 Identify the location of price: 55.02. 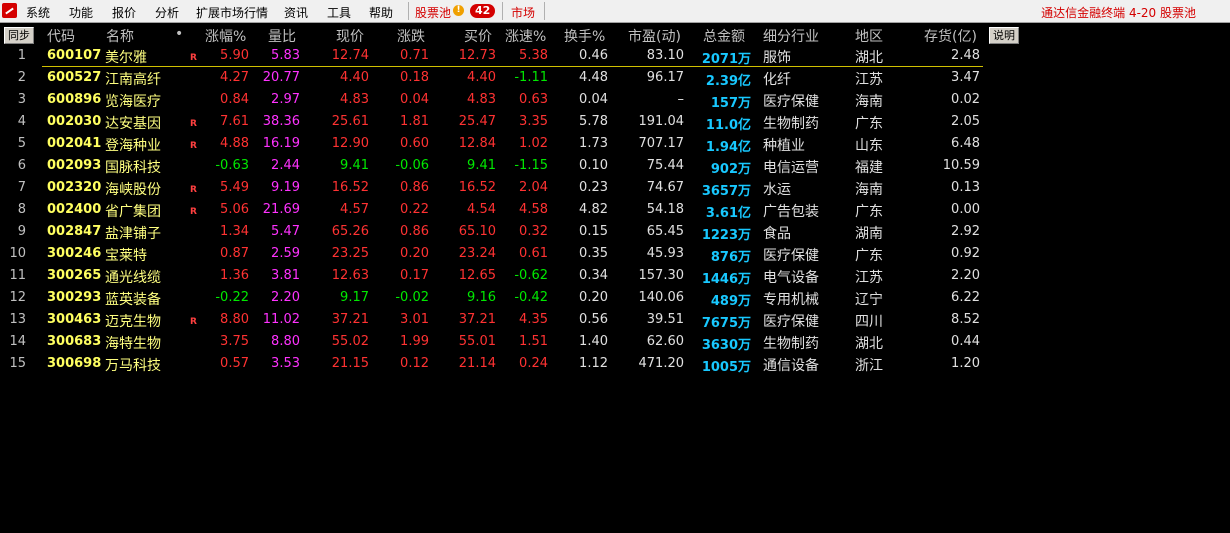
(350, 341).